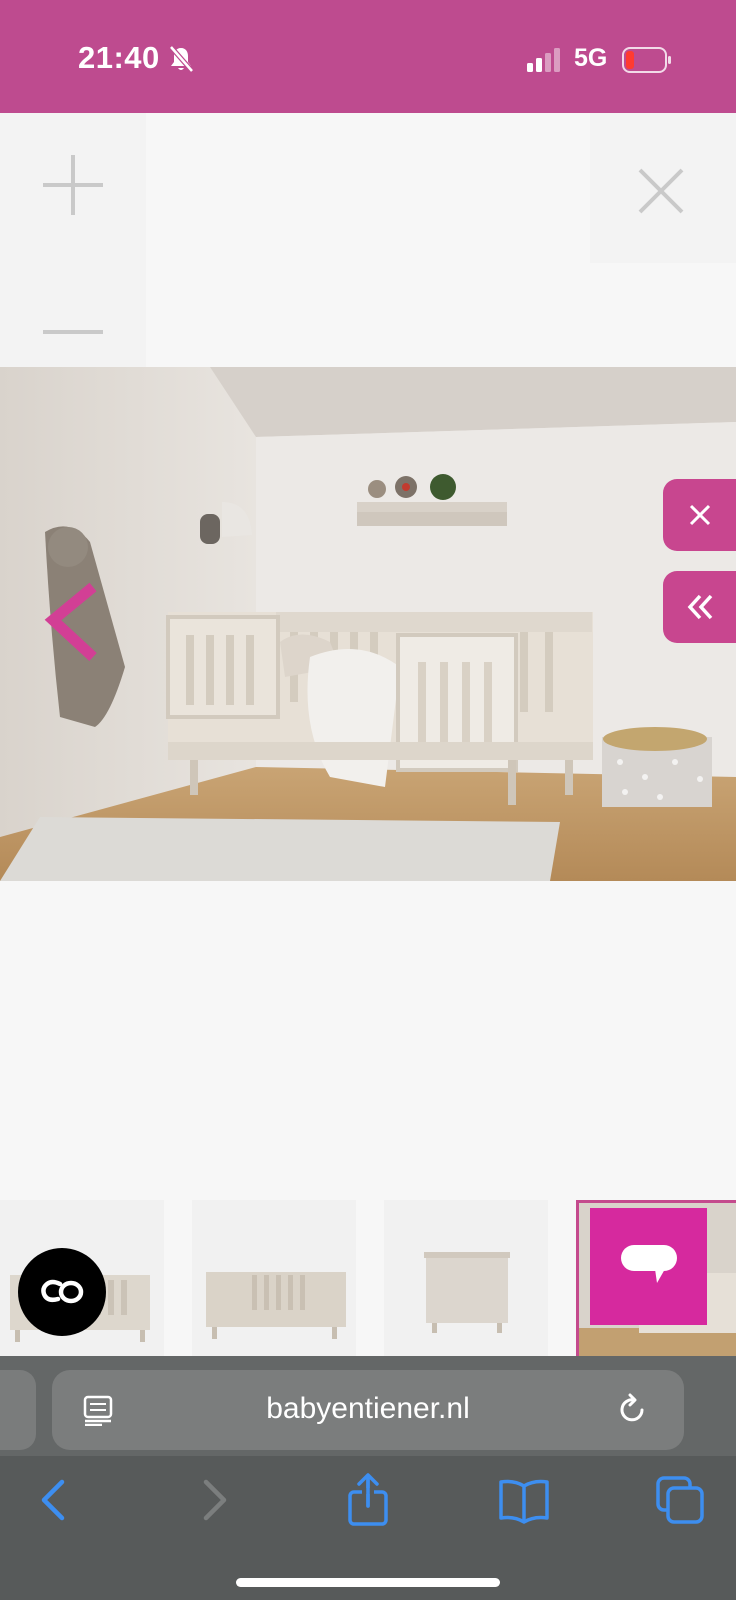  What do you see at coordinates (661, 191) in the screenshot?
I see `close-gallery-button` at bounding box center [661, 191].